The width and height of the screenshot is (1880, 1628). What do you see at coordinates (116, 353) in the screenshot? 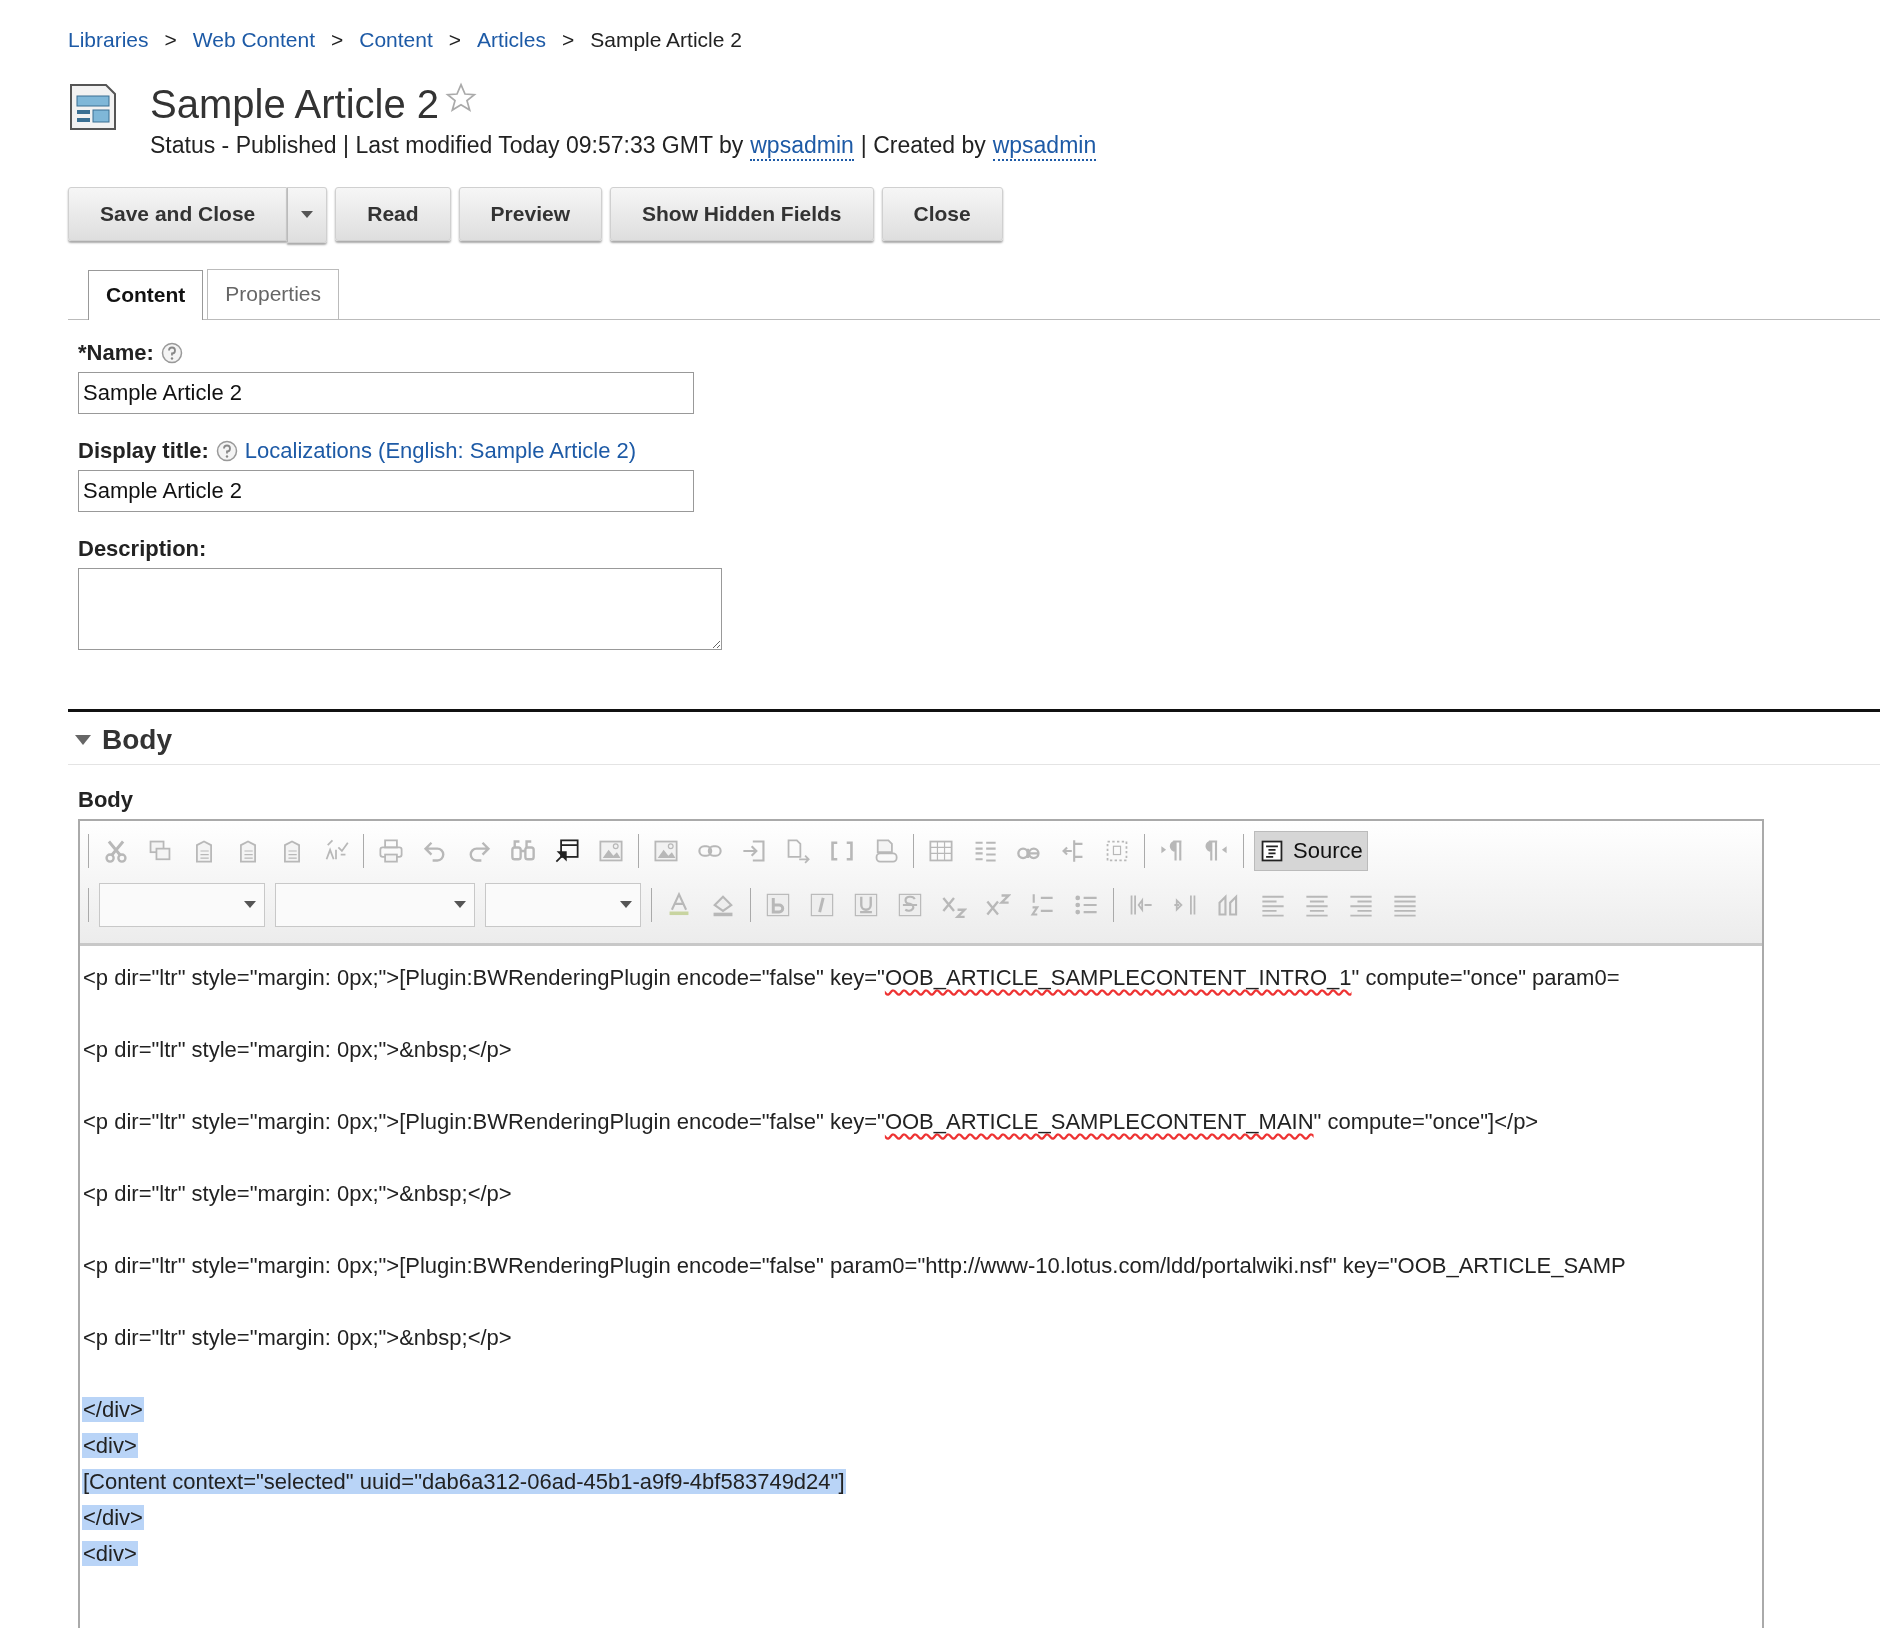
I see `field-label: *Name:` at bounding box center [116, 353].